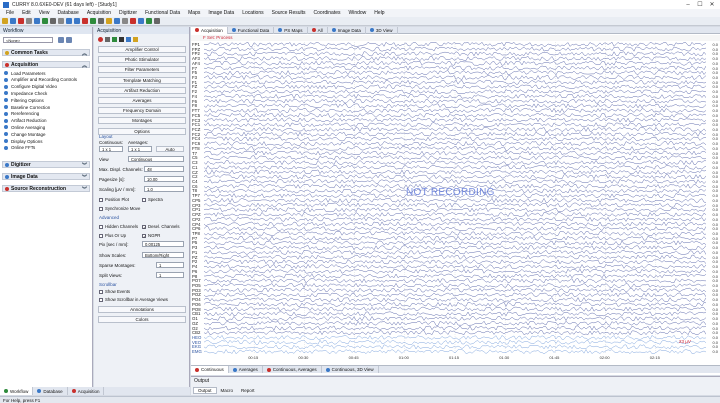 This screenshot has width=720, height=403. Describe the element at coordinates (111, 149) in the screenshot. I see `continuous-layout-select: 1 x 1` at that location.